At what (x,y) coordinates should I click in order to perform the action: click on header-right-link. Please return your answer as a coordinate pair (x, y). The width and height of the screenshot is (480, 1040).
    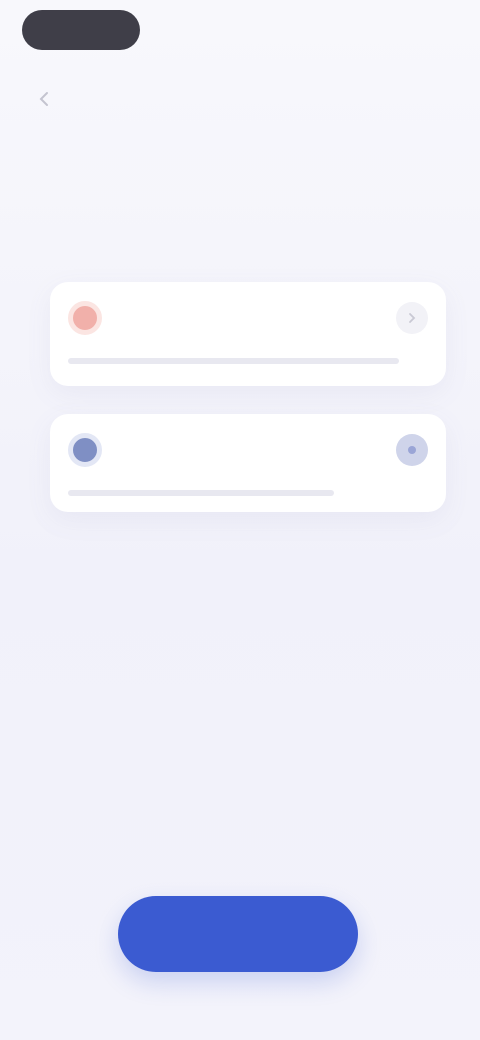
    Looking at the image, I should click on (413, 29).